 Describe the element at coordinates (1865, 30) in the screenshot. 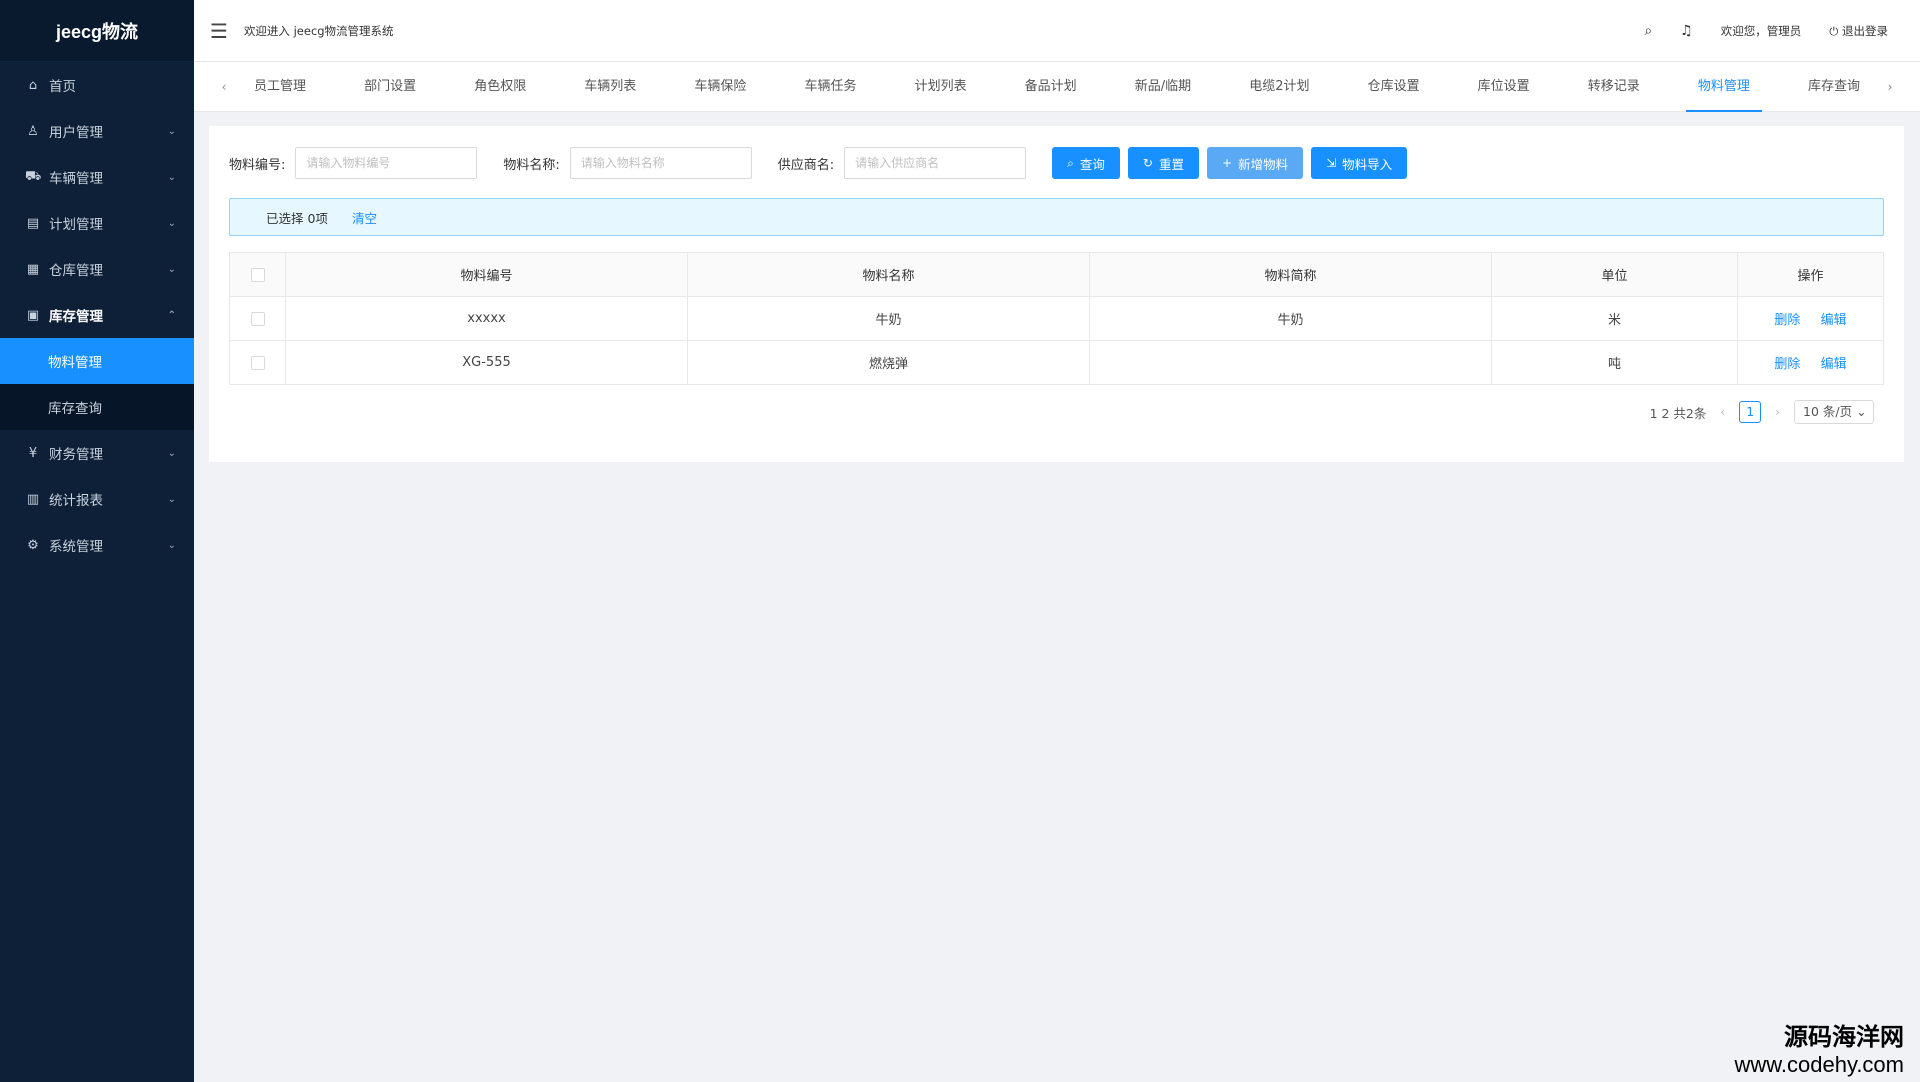

I see `logout-label: 退出登录` at that location.